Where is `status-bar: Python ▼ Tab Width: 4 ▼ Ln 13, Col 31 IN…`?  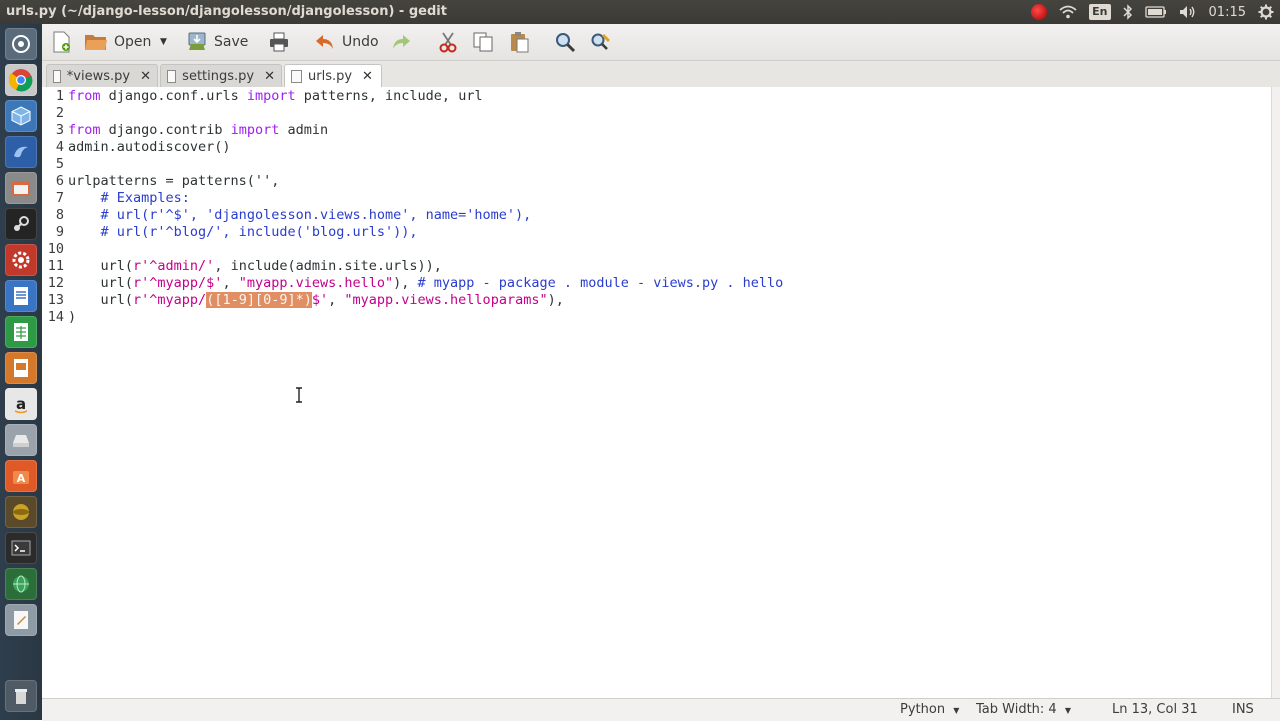 status-bar: Python ▼ Tab Width: 4 ▼ Ln 13, Col 31 IN… is located at coordinates (661, 709).